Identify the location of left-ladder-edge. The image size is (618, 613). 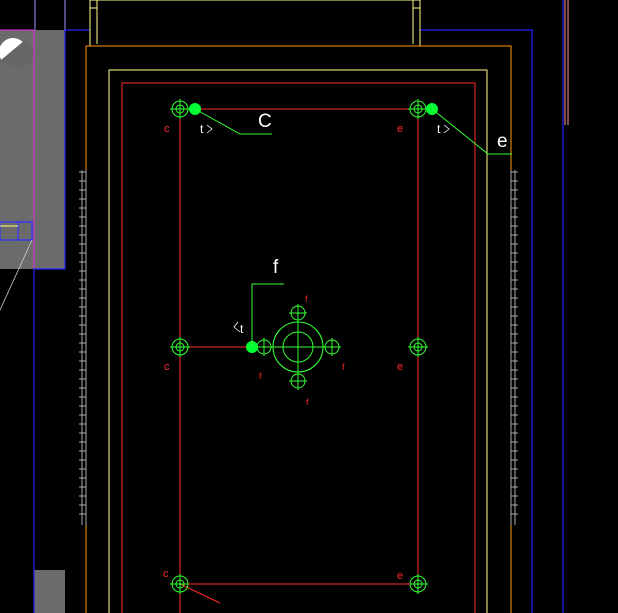
(84, 347).